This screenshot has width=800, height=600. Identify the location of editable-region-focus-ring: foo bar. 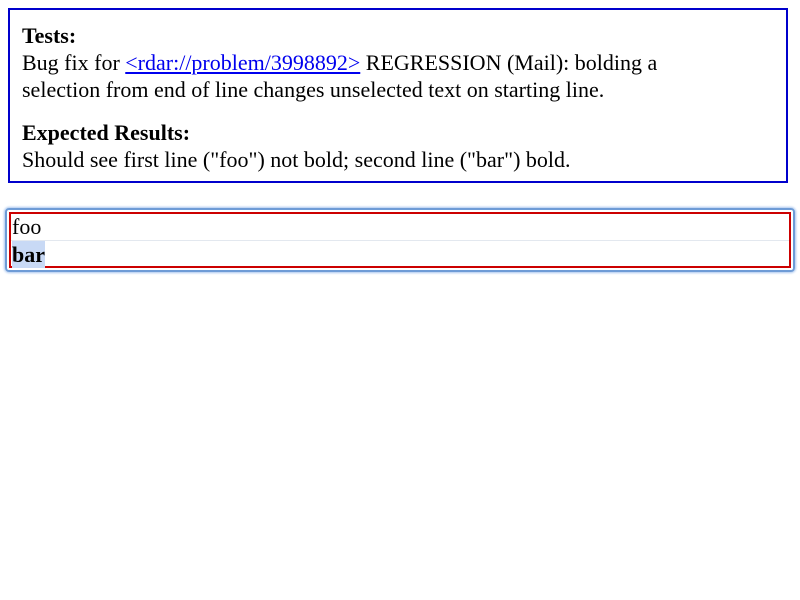
(400, 240).